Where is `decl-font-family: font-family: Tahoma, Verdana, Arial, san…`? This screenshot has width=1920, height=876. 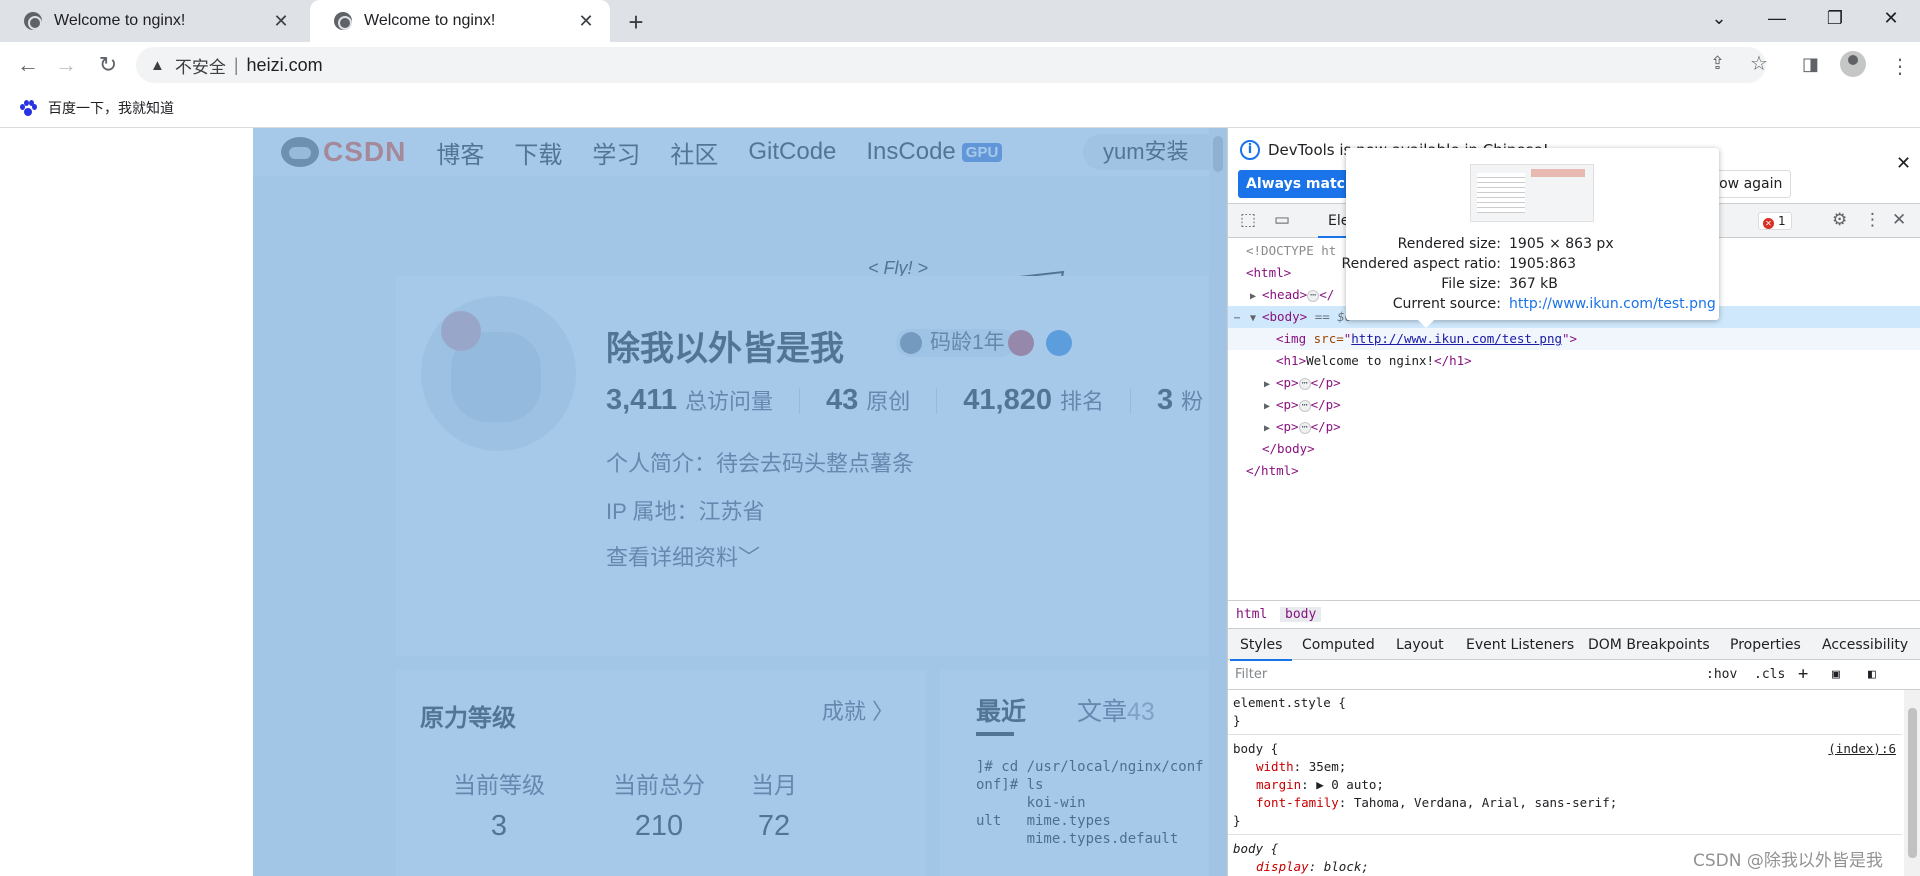 decl-font-family: font-family: Tahoma, Verdana, Arial, san… is located at coordinates (1436, 803).